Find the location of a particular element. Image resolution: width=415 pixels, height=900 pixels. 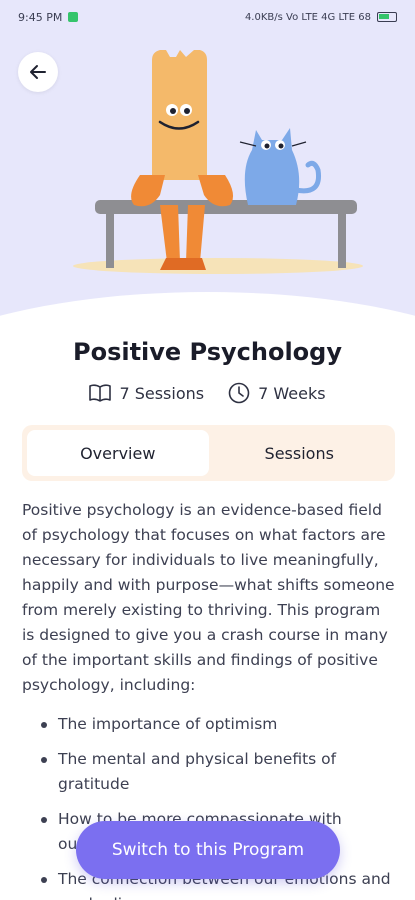

status-right: 4.0KB/s Vo LTE 4G LTE 68 is located at coordinates (321, 17).